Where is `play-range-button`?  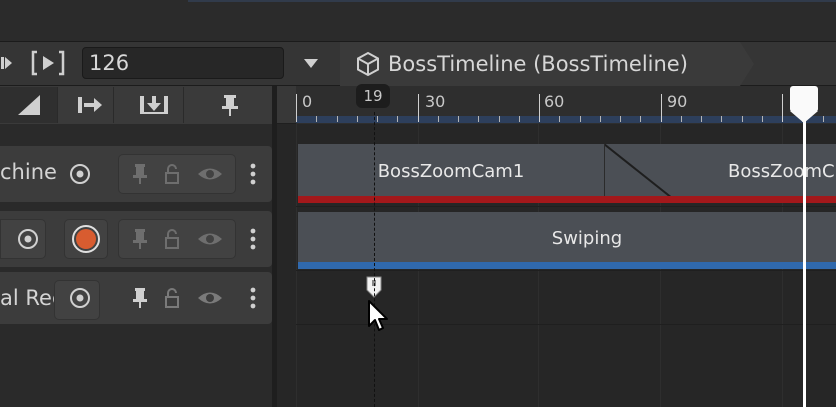 play-range-button is located at coordinates (48, 63).